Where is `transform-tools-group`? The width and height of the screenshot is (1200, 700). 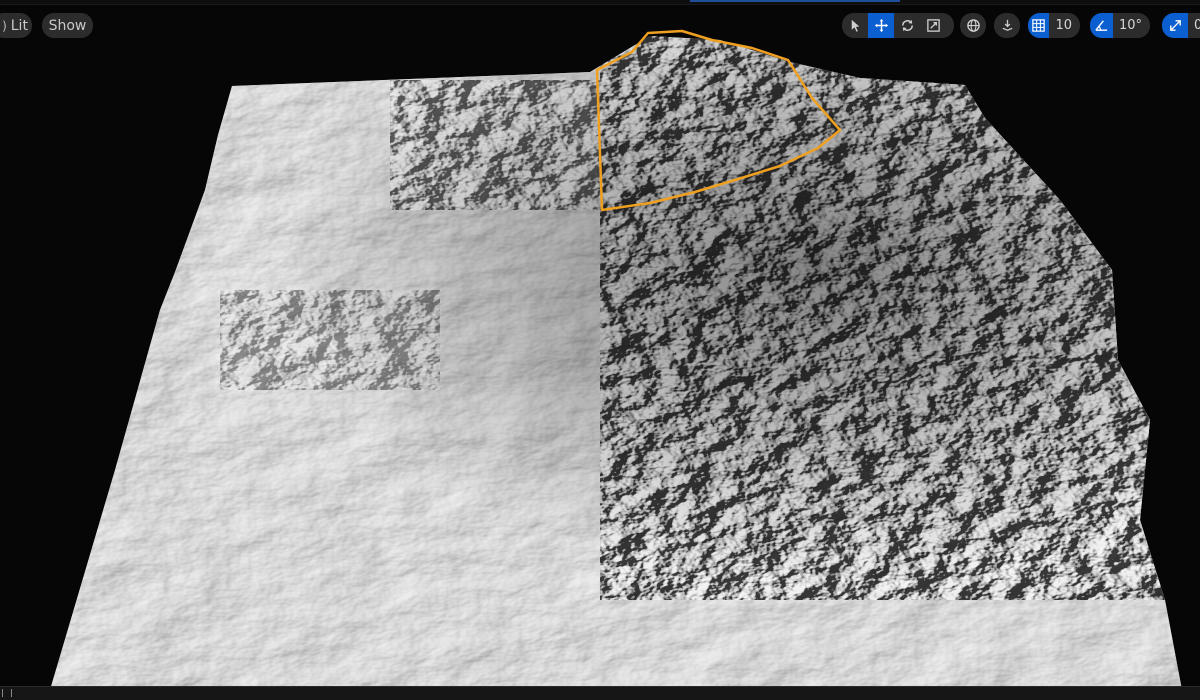 transform-tools-group is located at coordinates (898, 25).